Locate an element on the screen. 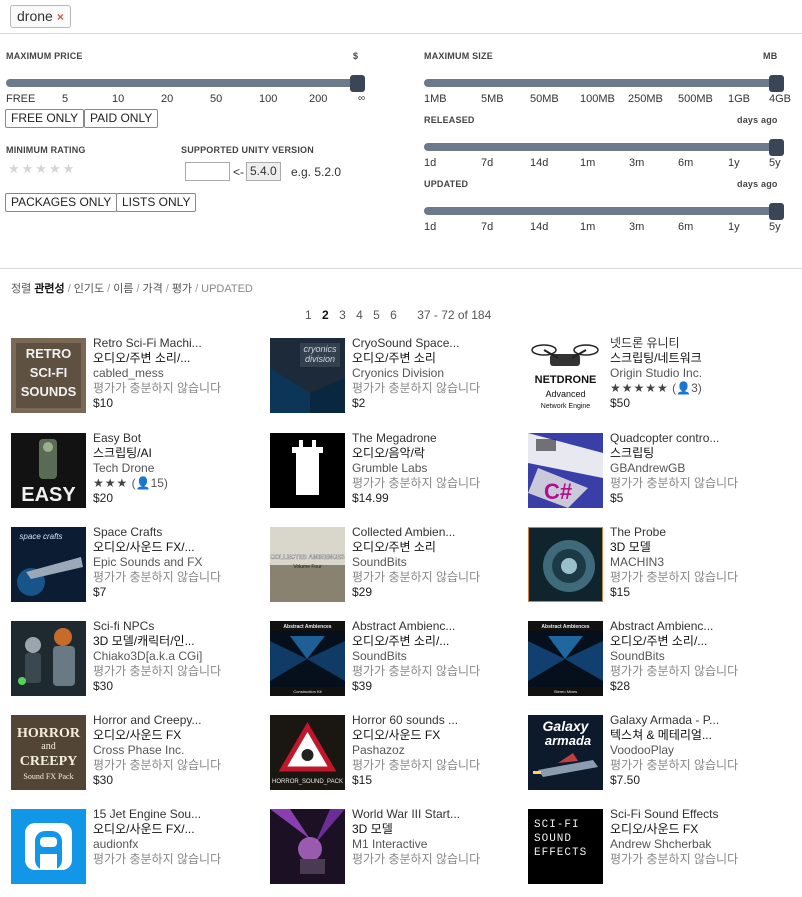  asset-title: The Probe is located at coordinates (698, 532).